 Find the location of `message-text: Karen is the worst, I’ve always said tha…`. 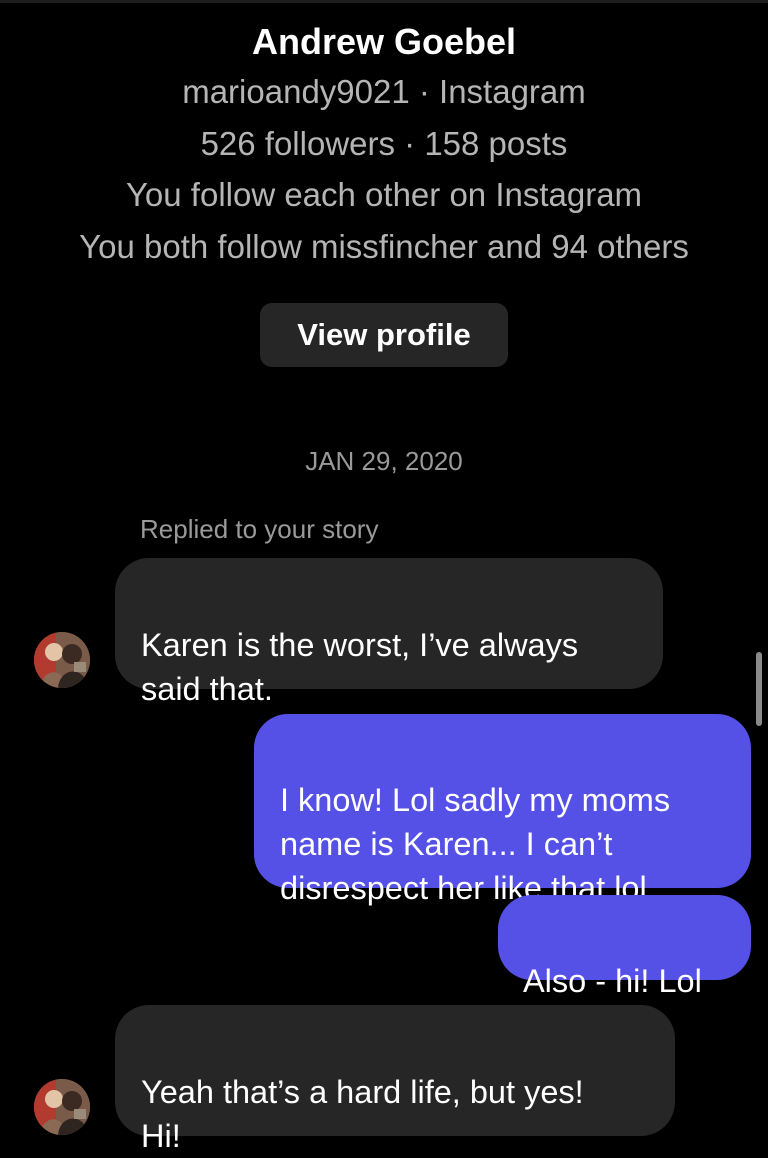

message-text: Karen is the worst, I’ve always said tha… is located at coordinates (360, 667).